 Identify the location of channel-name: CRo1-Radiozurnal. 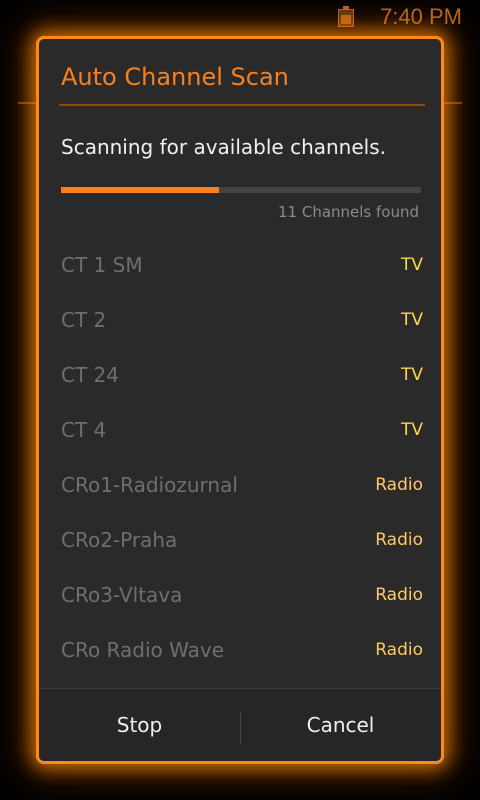
(149, 485).